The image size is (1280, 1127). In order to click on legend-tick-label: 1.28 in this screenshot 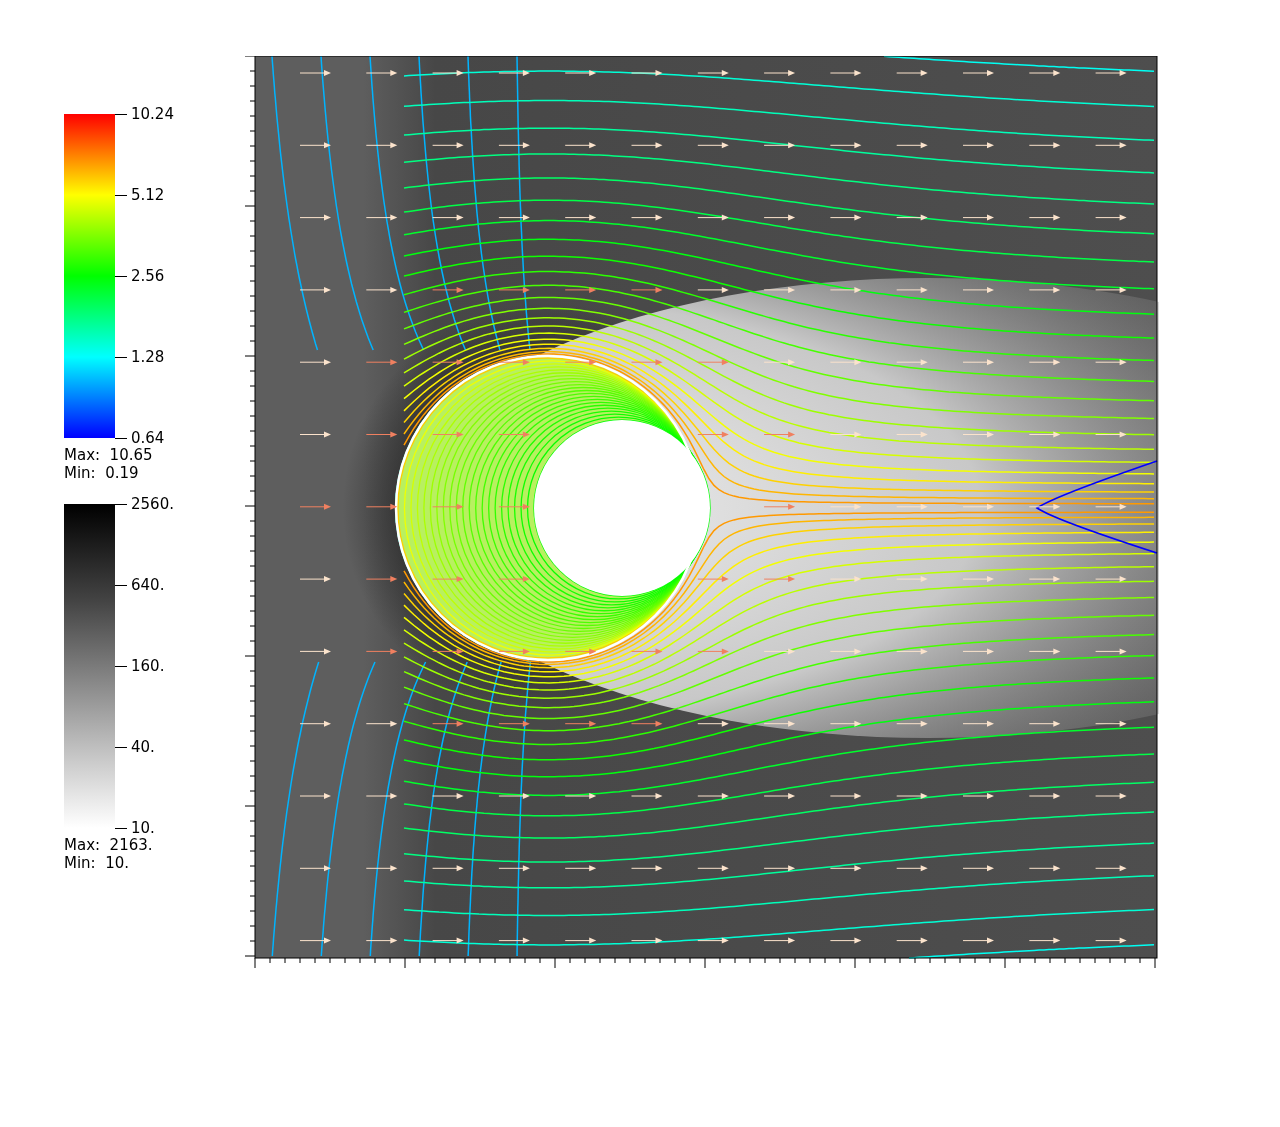, I will do `click(148, 357)`.